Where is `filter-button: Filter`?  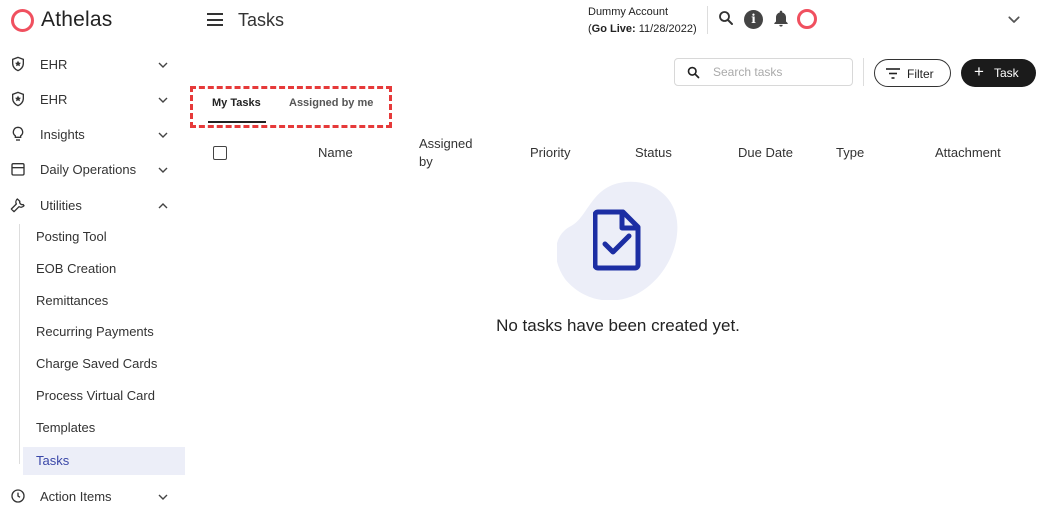
filter-button: Filter is located at coordinates (912, 73).